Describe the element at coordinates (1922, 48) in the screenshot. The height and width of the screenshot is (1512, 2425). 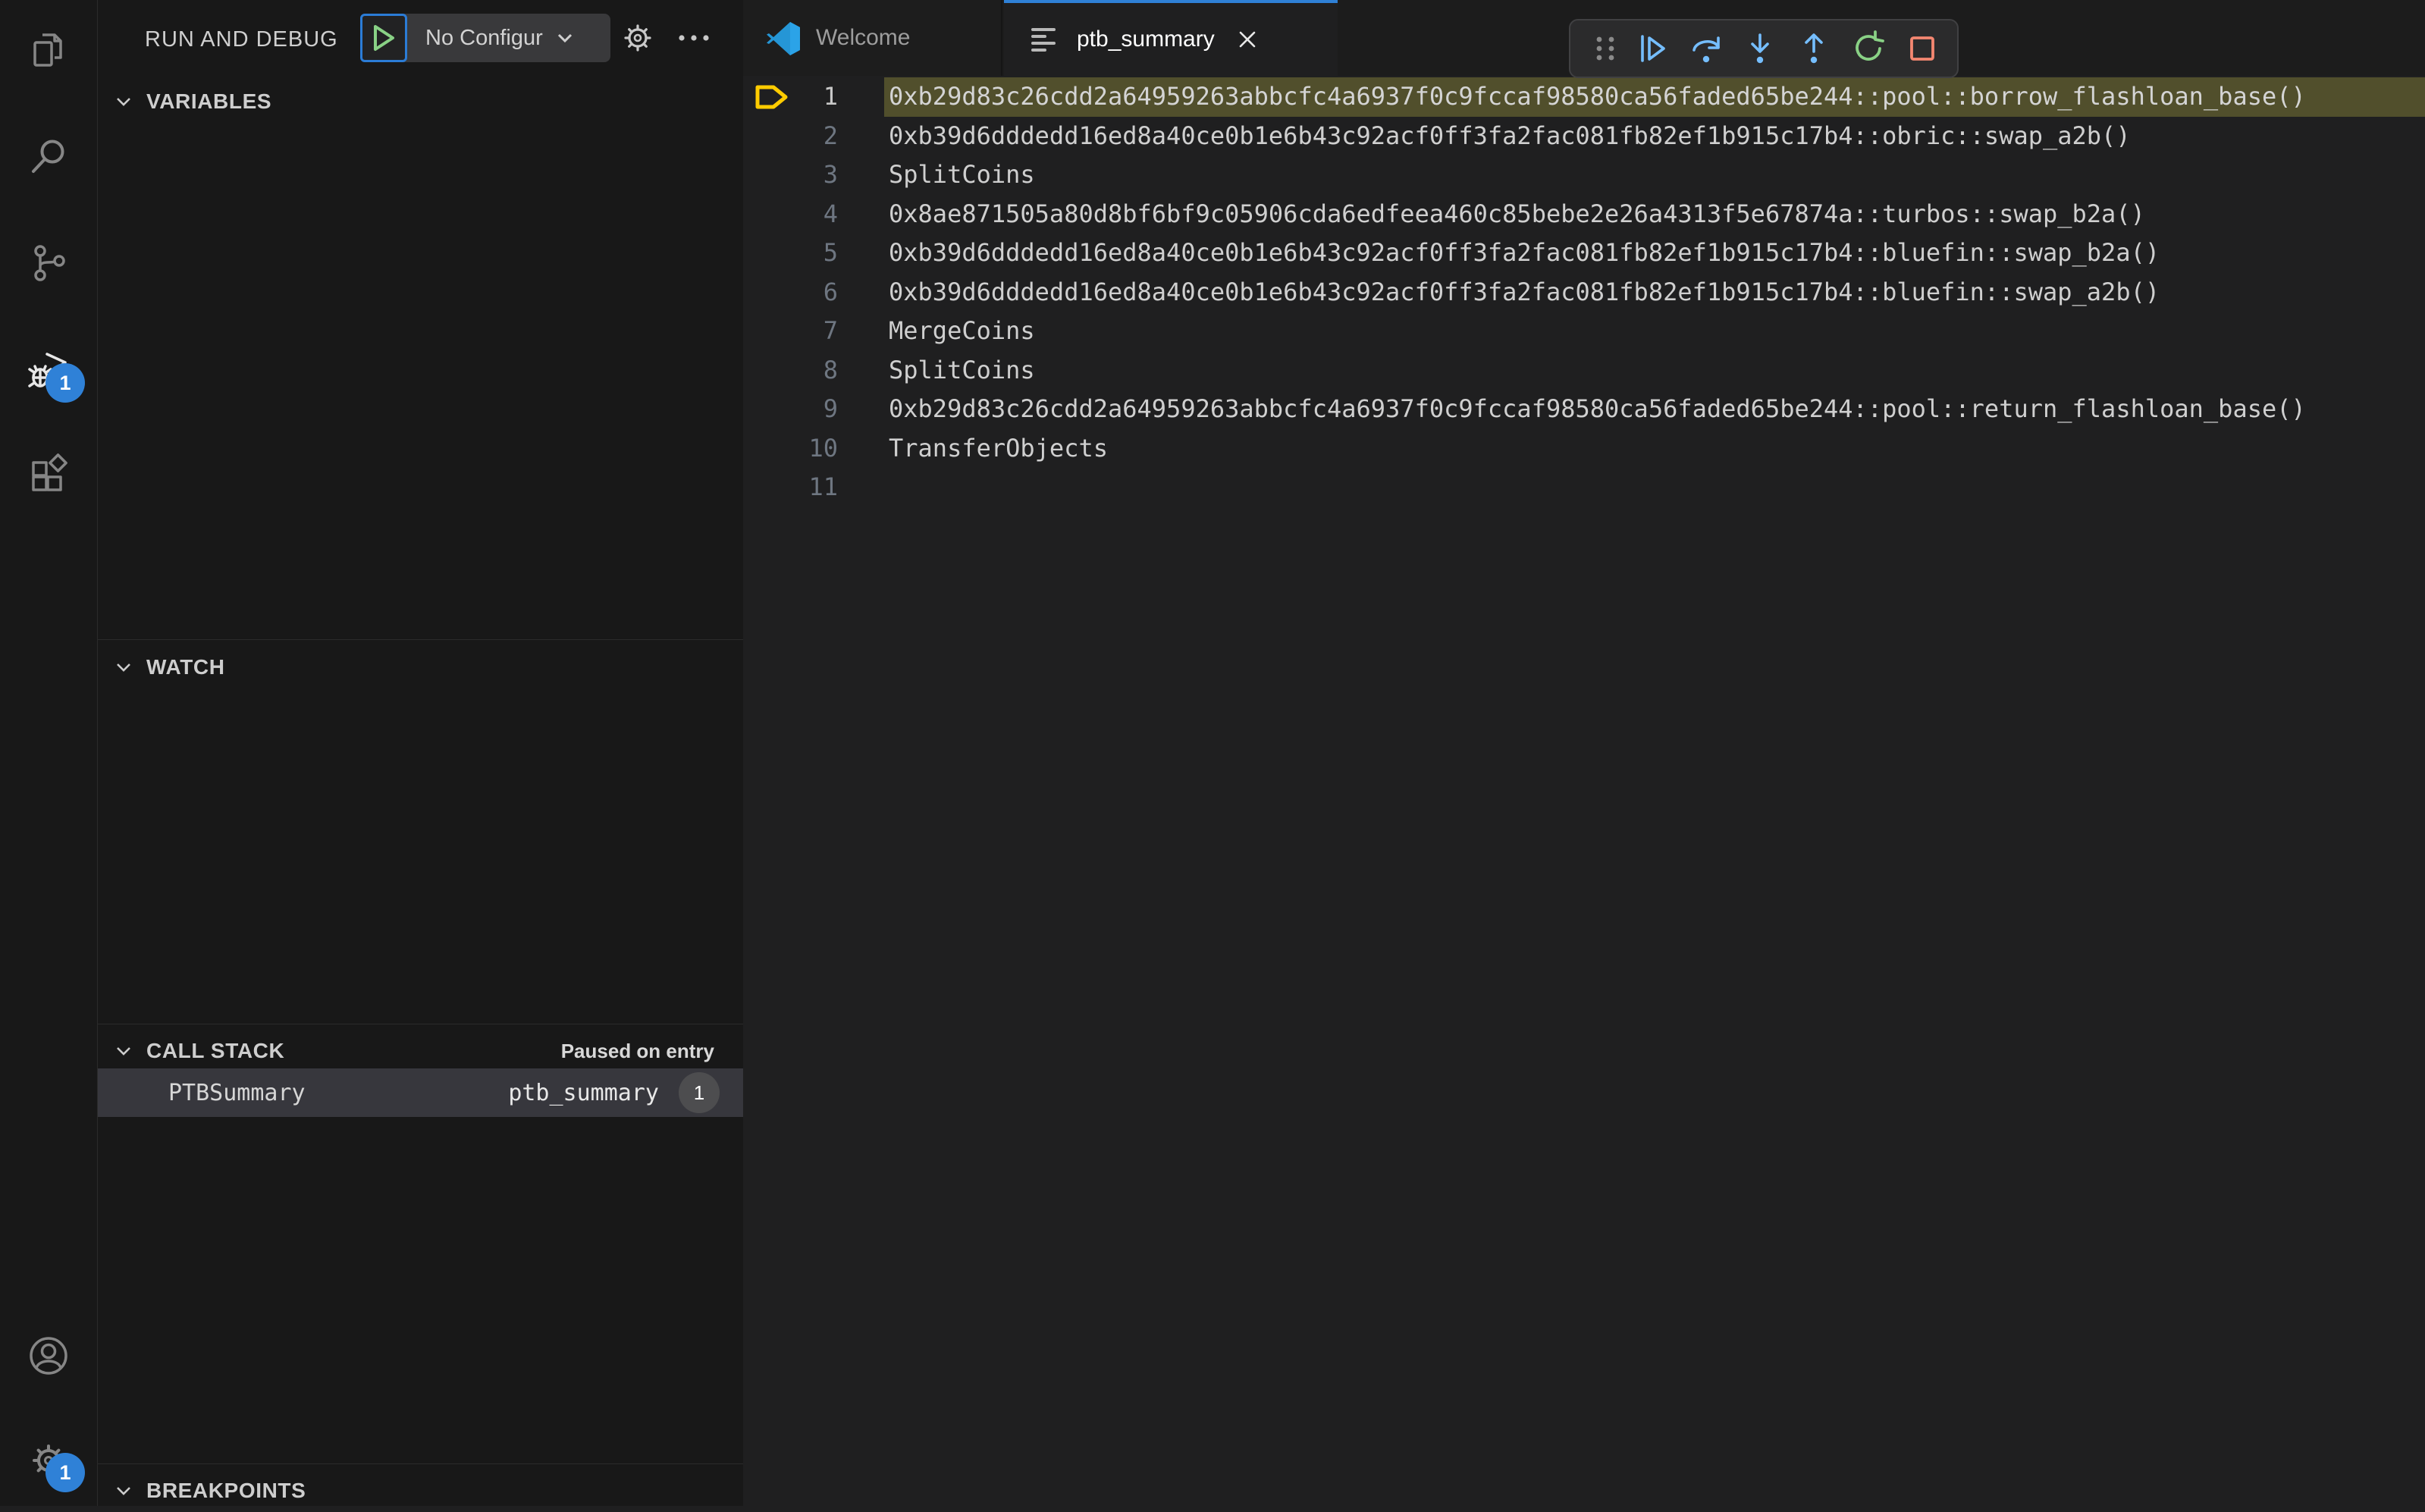
I see `stop-icon` at that location.